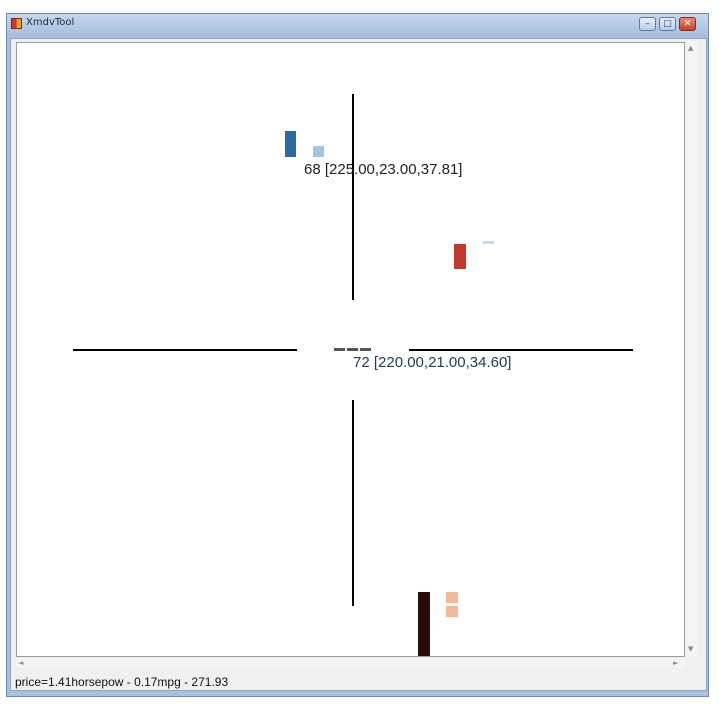 Image resolution: width=719 pixels, height=708 pixels. What do you see at coordinates (687, 24) in the screenshot?
I see `close-button: ✕` at bounding box center [687, 24].